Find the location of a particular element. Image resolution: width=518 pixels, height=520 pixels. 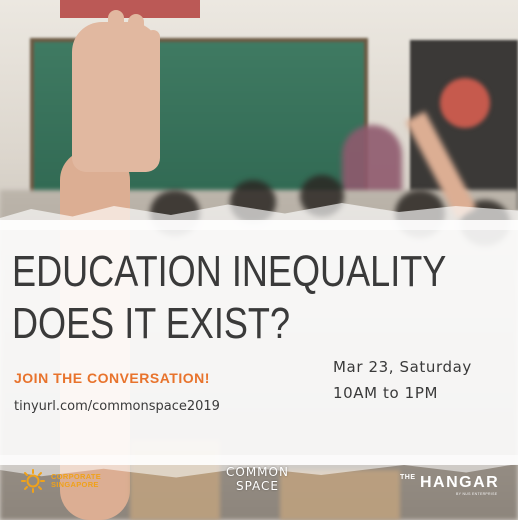

the-hangar-logo: THE HANGAR BY NUS ENTERPRISE is located at coordinates (450, 485).